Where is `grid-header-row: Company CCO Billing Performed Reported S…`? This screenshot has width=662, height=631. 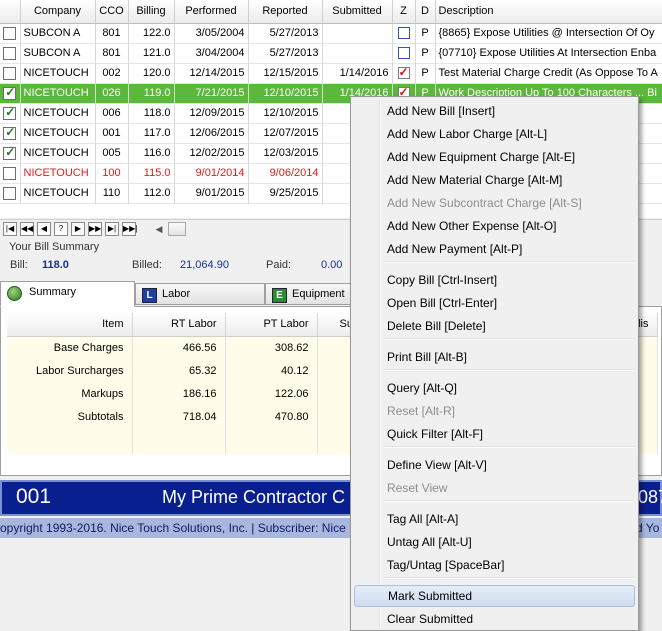 grid-header-row: Company CCO Billing Performed Reported S… is located at coordinates (331, 12).